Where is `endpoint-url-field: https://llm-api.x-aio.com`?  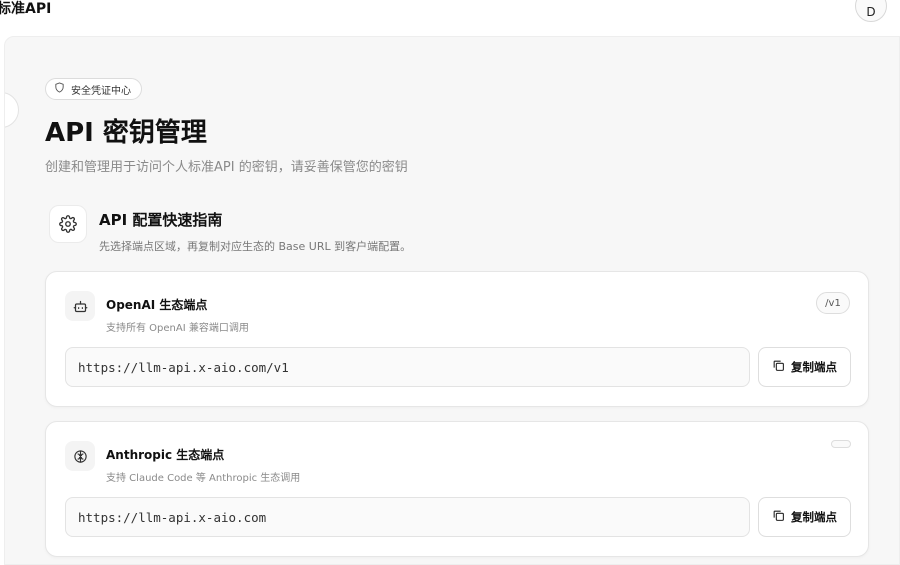 endpoint-url-field: https://llm-api.x-aio.com is located at coordinates (407, 517).